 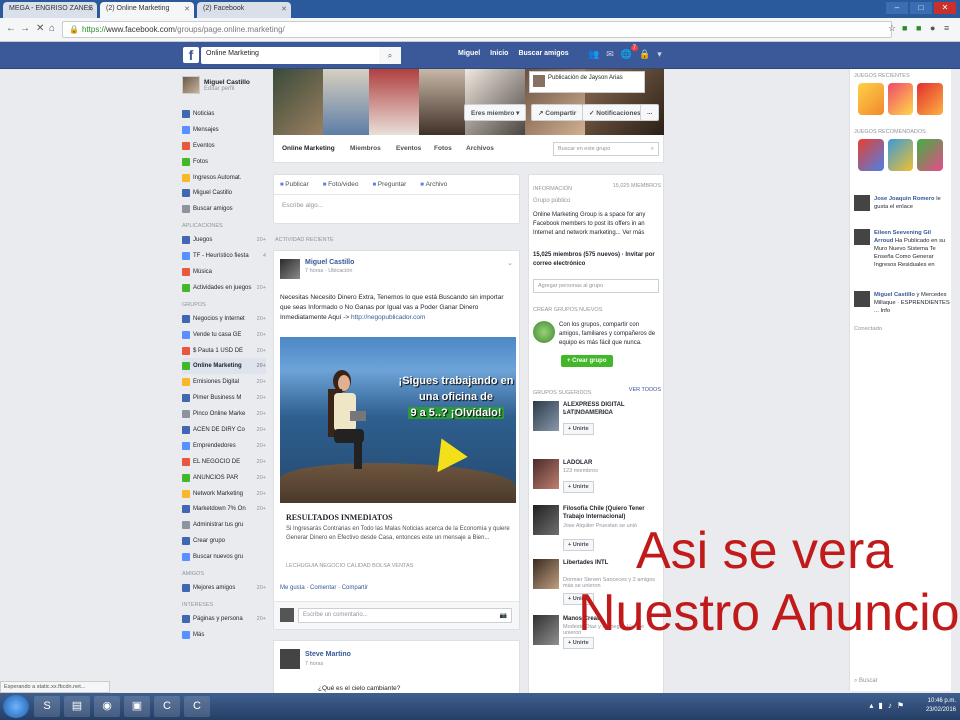 What do you see at coordinates (224, 557) in the screenshot?
I see `sidebar-group-item: Buscar nuevos gru` at bounding box center [224, 557].